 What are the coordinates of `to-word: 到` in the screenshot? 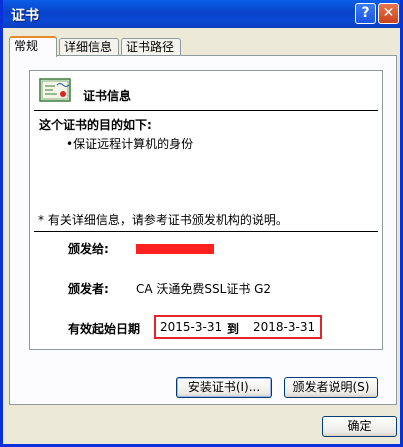 It's located at (233, 329).